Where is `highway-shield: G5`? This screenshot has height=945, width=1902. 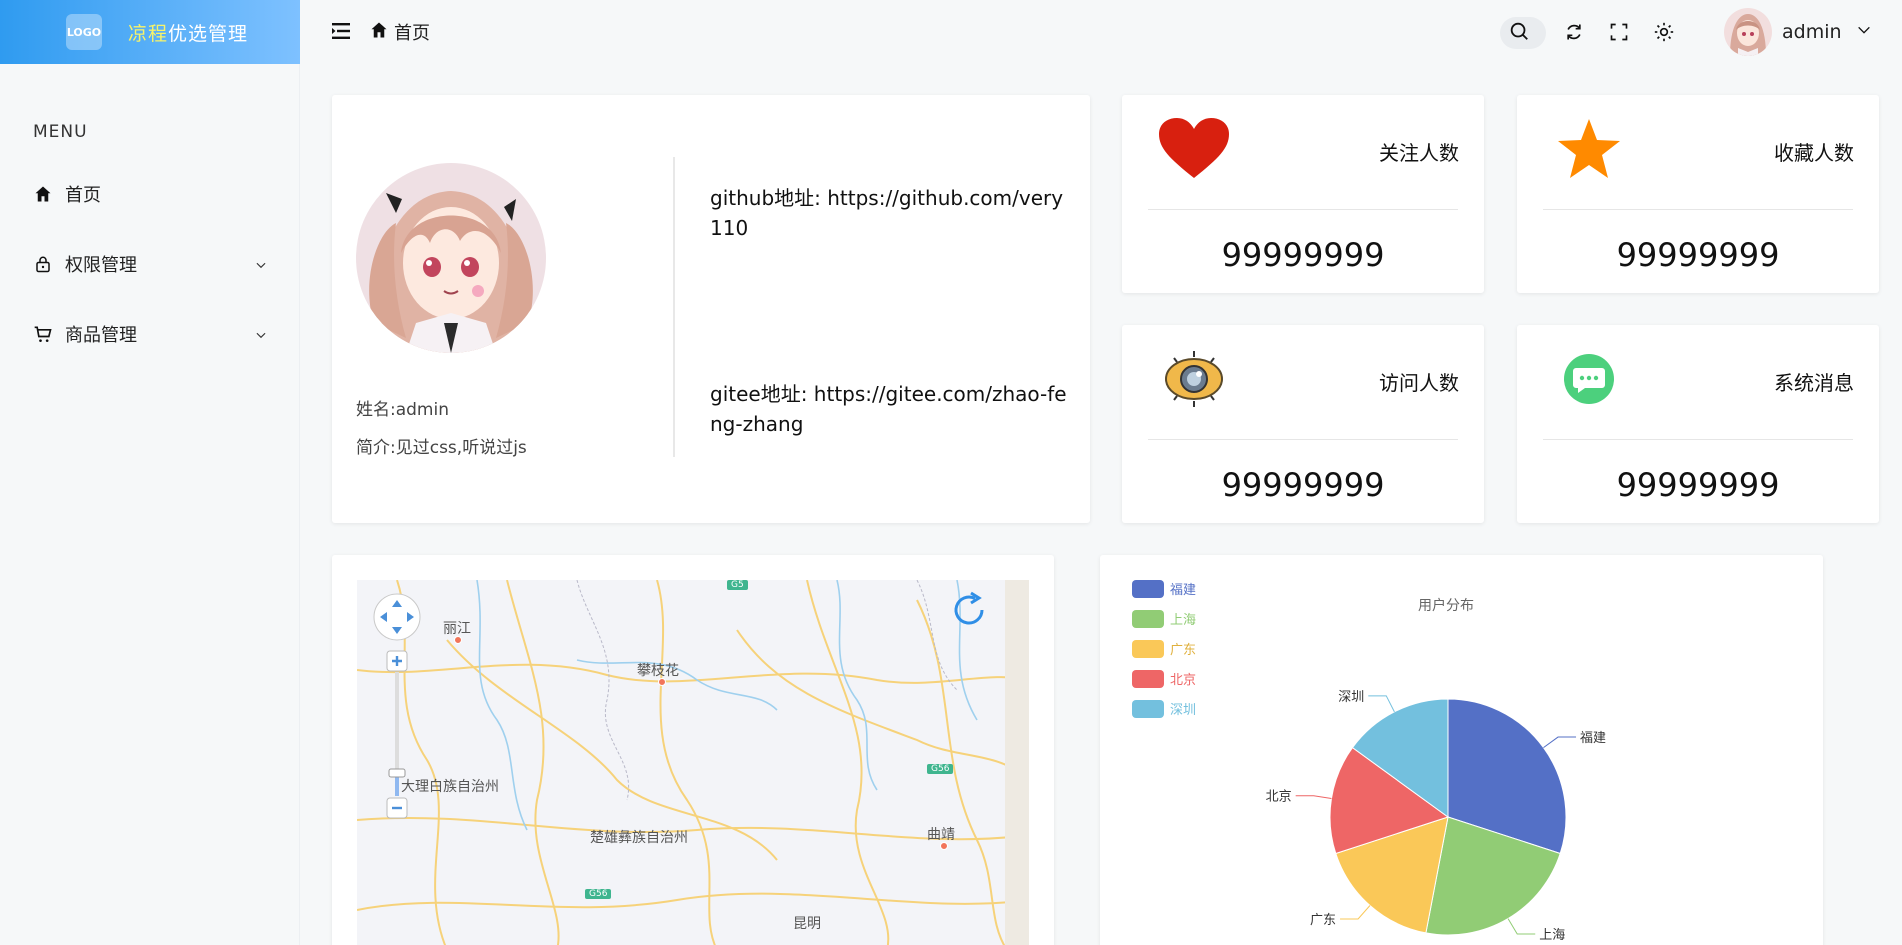 highway-shield: G5 is located at coordinates (737, 585).